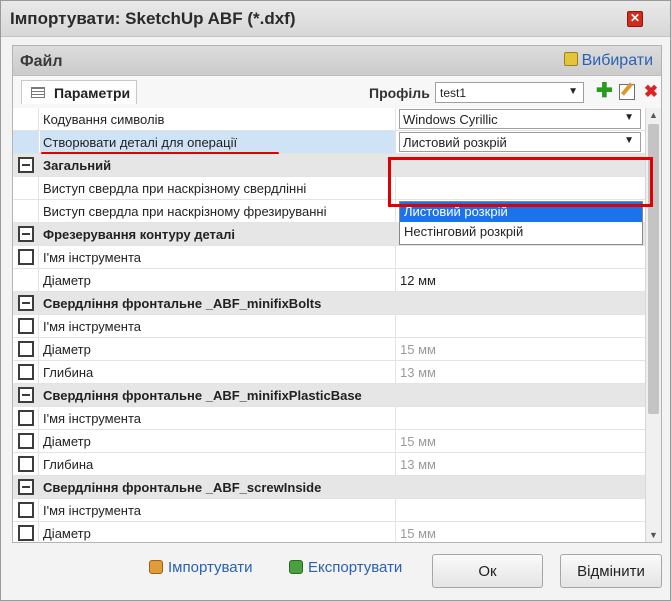 Image resolution: width=671 pixels, height=601 pixels. What do you see at coordinates (617, 60) in the screenshot?
I see `choose-file-label: Вибирати` at bounding box center [617, 60].